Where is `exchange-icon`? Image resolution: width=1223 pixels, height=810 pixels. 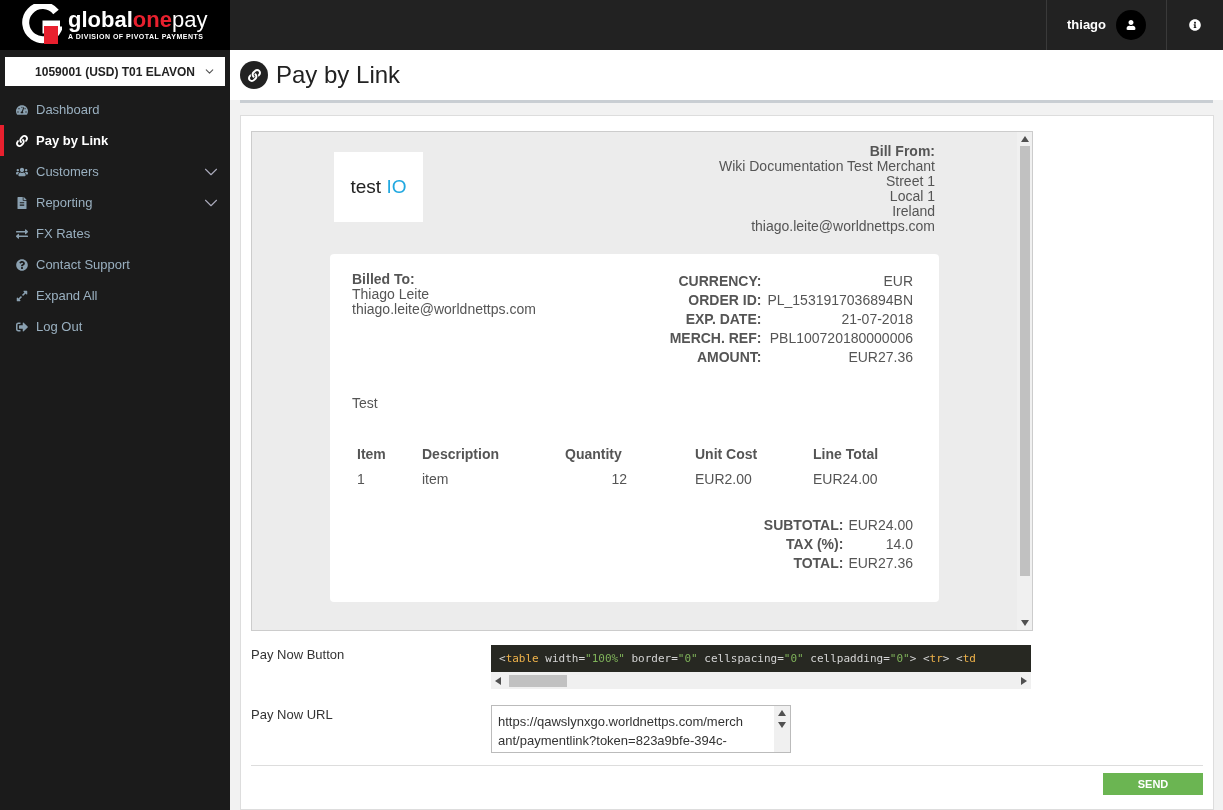
exchange-icon is located at coordinates (22, 233).